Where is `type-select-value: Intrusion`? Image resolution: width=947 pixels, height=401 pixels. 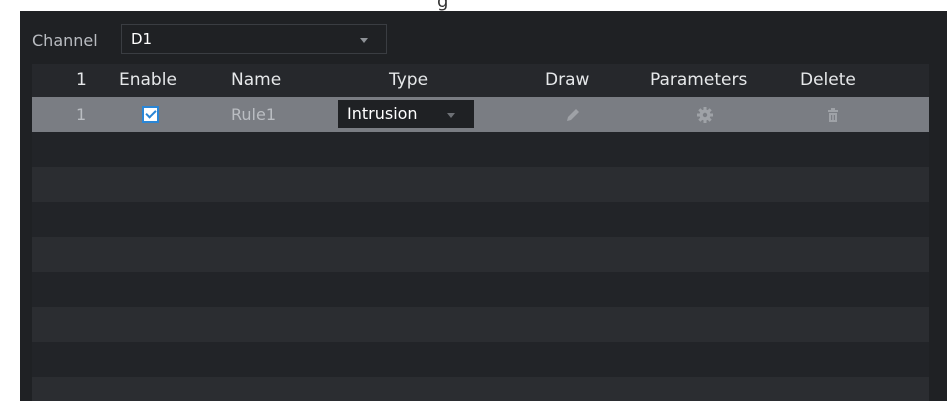
type-select-value: Intrusion is located at coordinates (382, 113).